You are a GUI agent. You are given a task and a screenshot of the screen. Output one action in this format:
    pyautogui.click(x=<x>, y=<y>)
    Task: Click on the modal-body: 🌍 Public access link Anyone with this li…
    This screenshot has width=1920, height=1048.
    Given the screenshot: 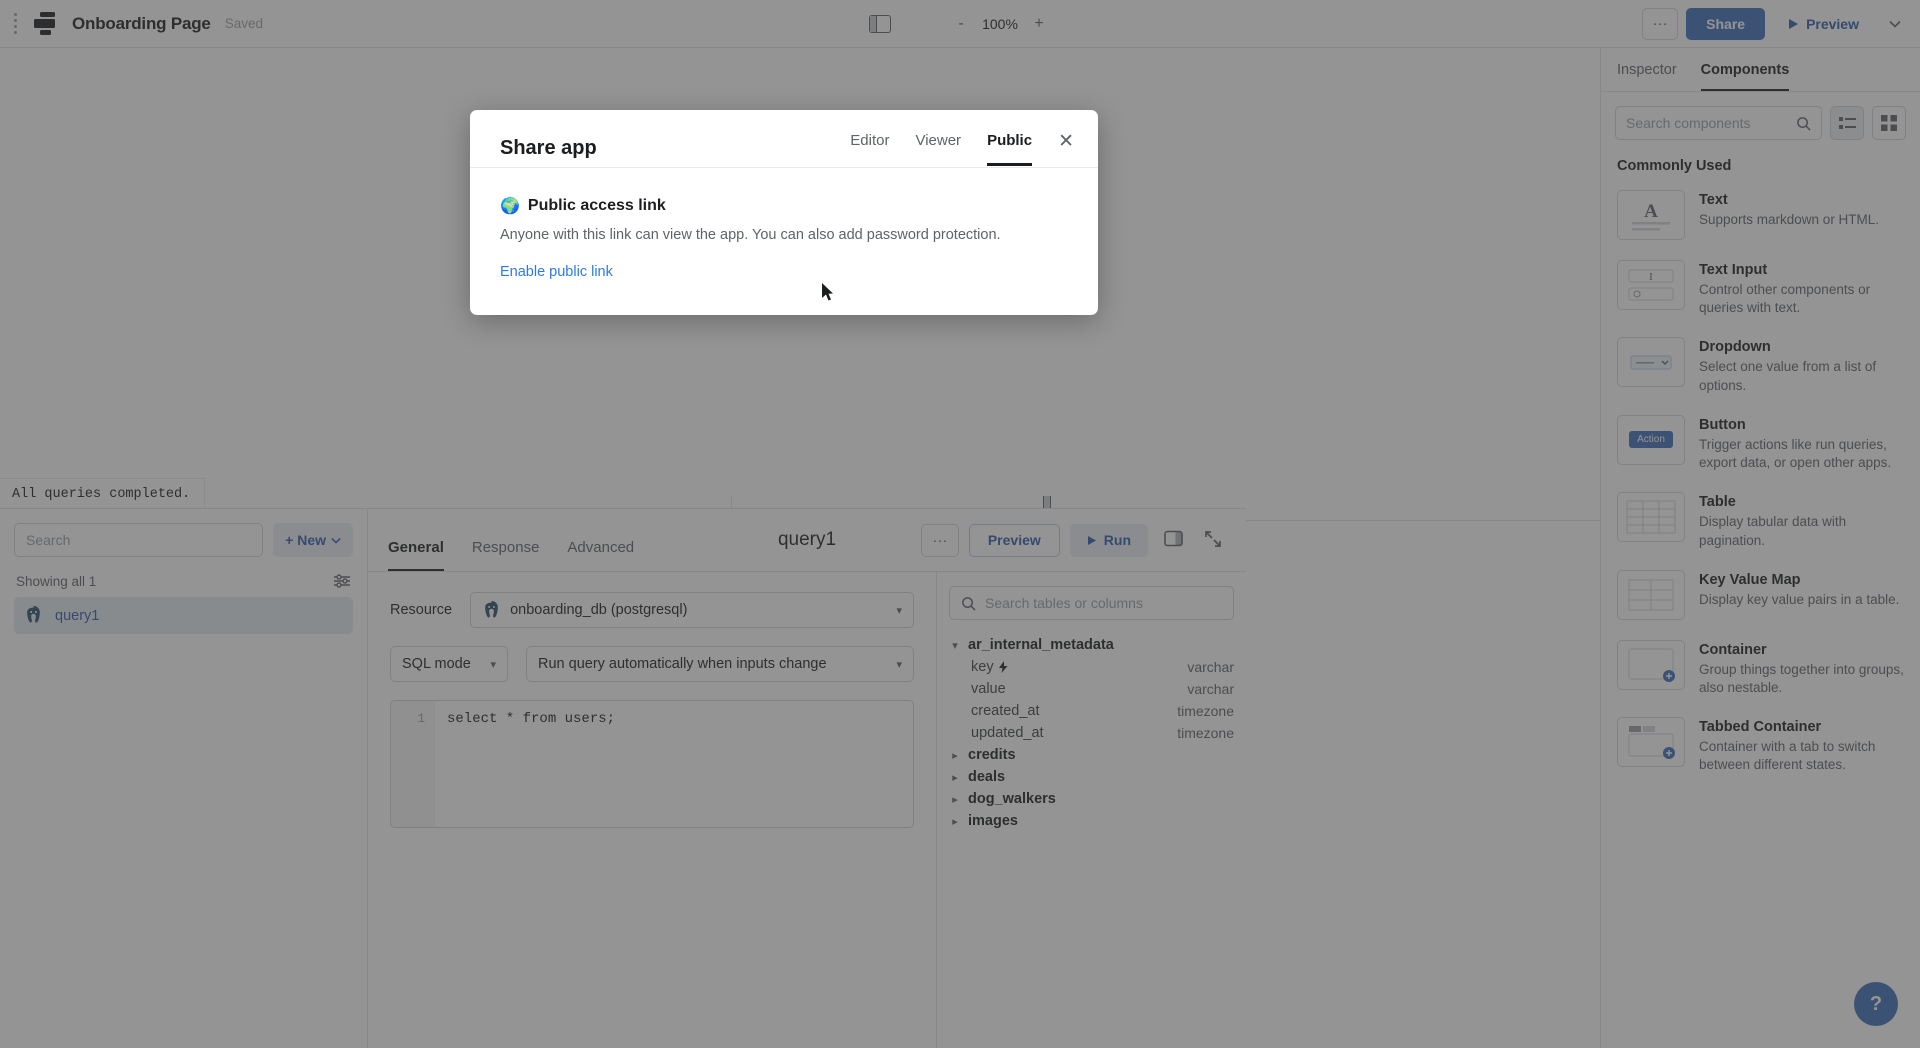 What is the action you would take?
    pyautogui.click(x=784, y=241)
    